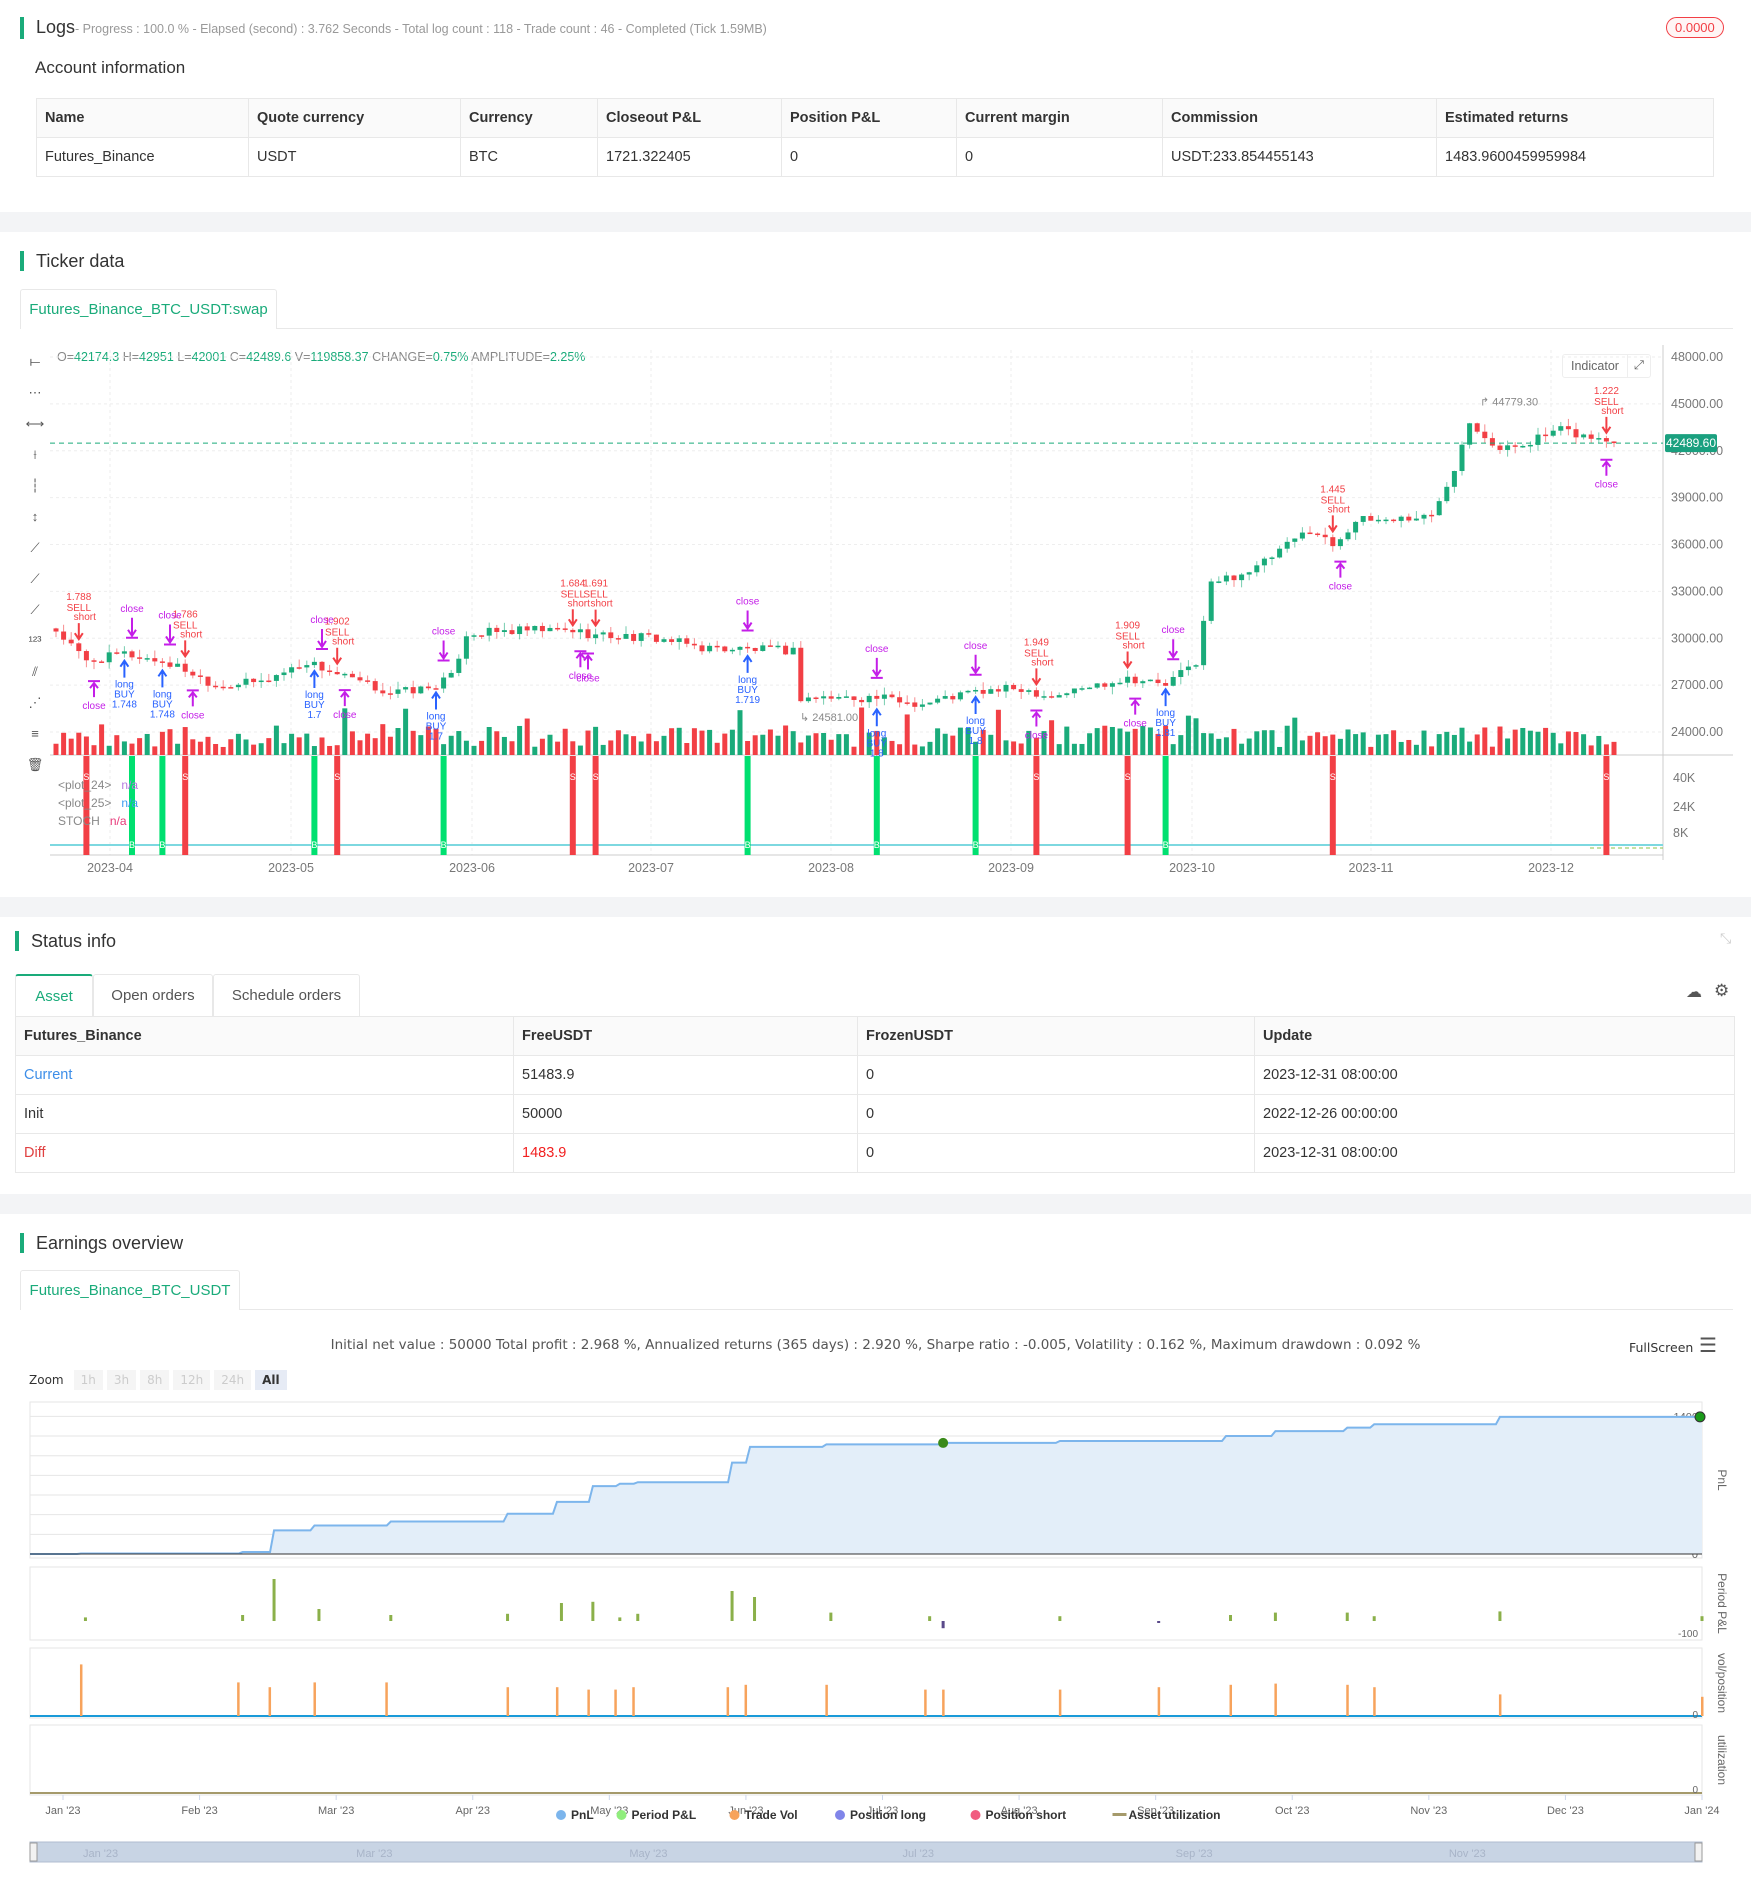  I want to click on close-arrow-icon, so click(1173, 650).